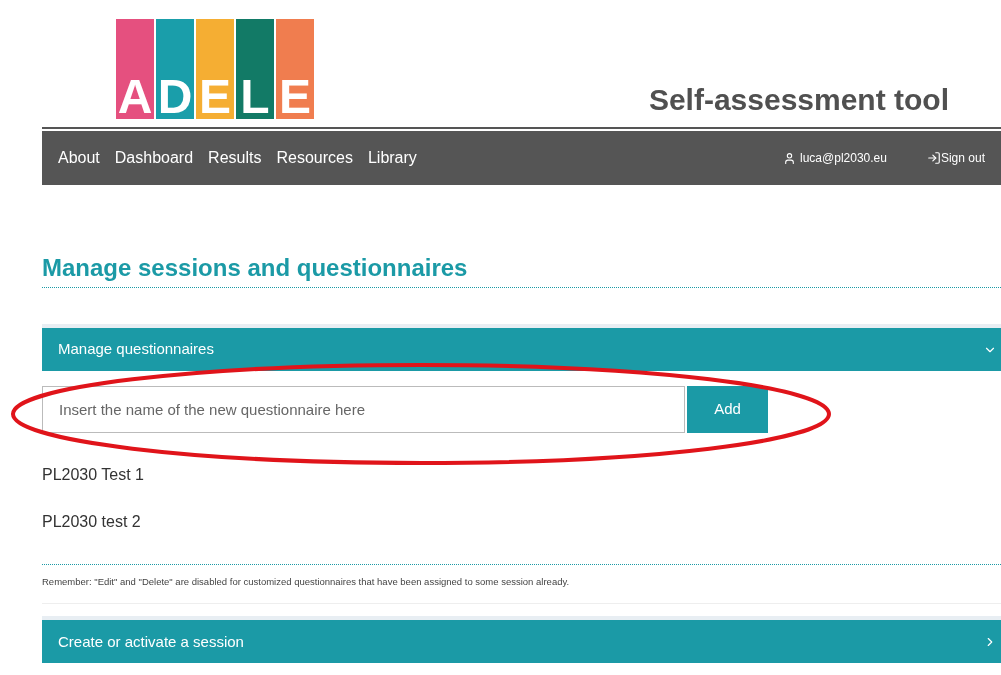 The width and height of the screenshot is (1001, 675). Describe the element at coordinates (521, 475) in the screenshot. I see `questionnaire-item: PL2030 Test 1` at that location.